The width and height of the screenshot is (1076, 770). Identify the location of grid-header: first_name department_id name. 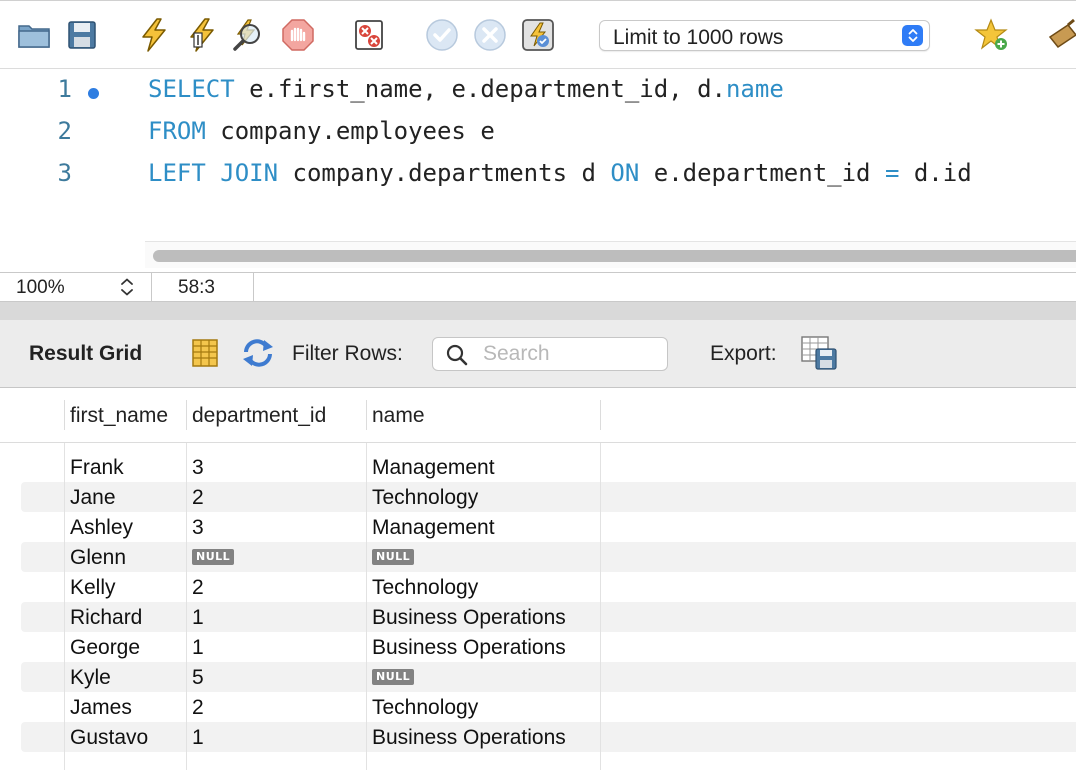
(538, 415).